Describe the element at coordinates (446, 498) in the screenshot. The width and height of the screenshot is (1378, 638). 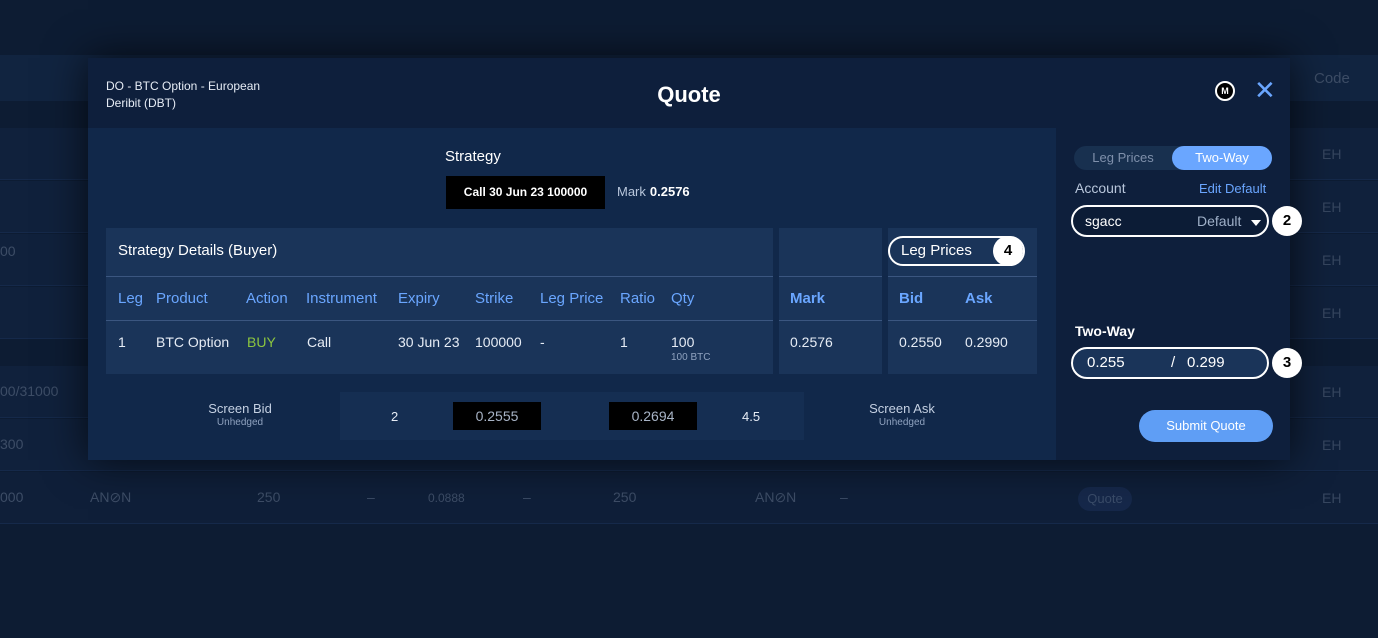
I see `background-mid: 0.0888` at that location.